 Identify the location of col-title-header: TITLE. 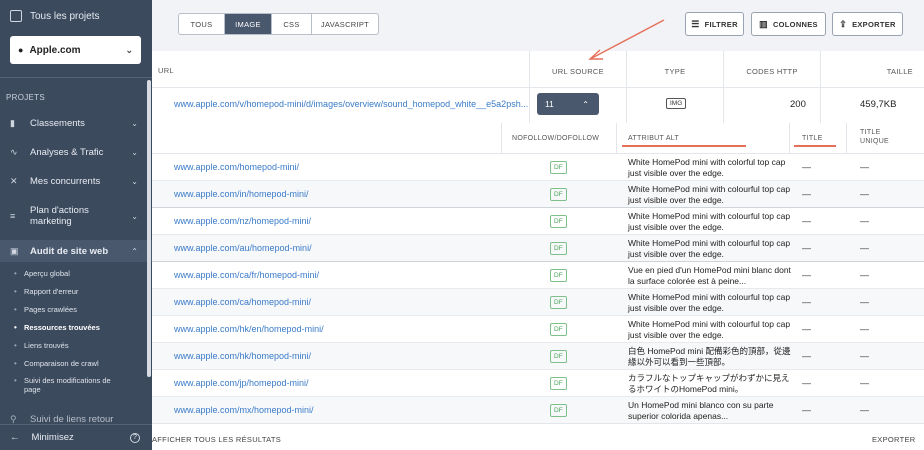
(812, 138).